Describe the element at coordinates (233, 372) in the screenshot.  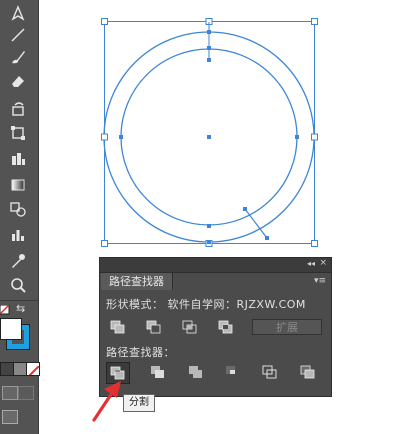
I see `crop-icon` at that location.